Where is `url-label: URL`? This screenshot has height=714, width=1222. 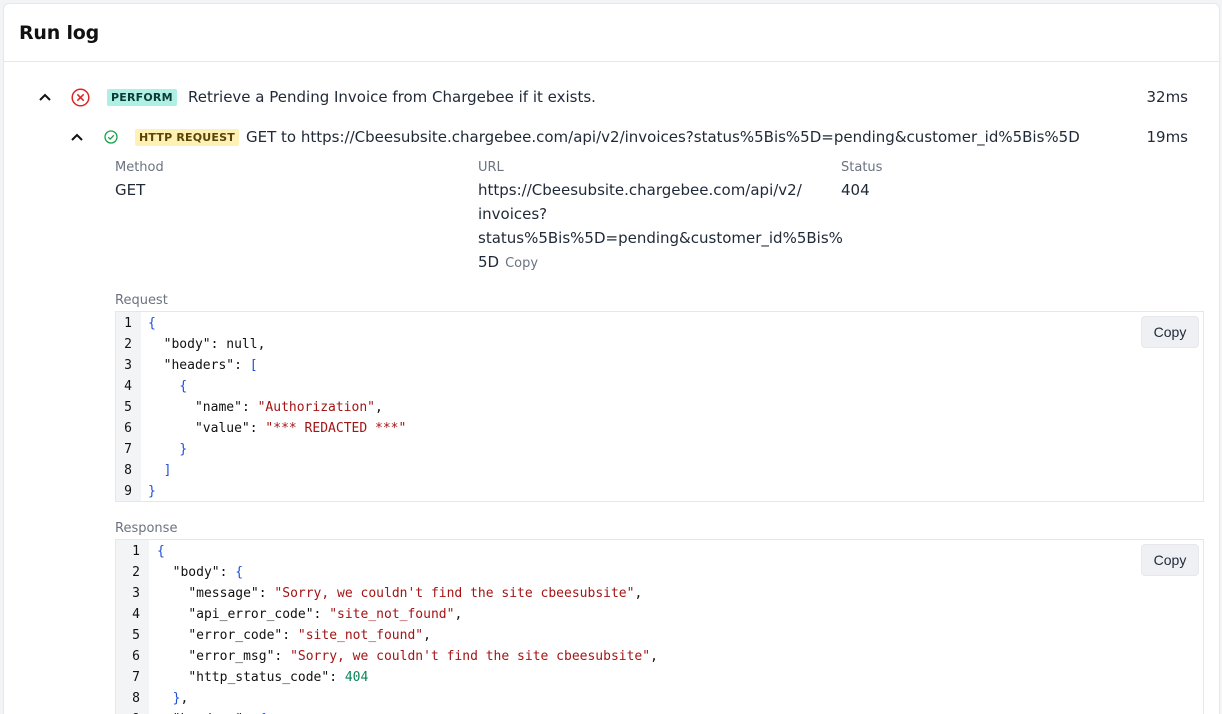
url-label: URL is located at coordinates (491, 167).